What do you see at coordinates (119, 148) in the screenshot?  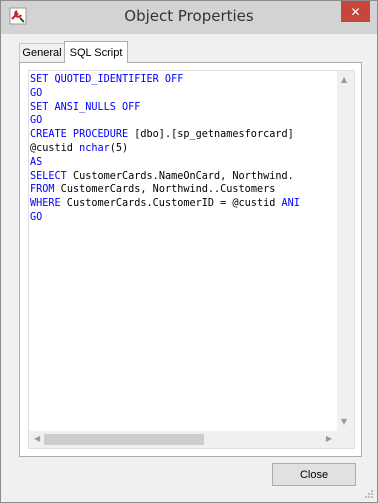 I see `sql-text: (5)` at bounding box center [119, 148].